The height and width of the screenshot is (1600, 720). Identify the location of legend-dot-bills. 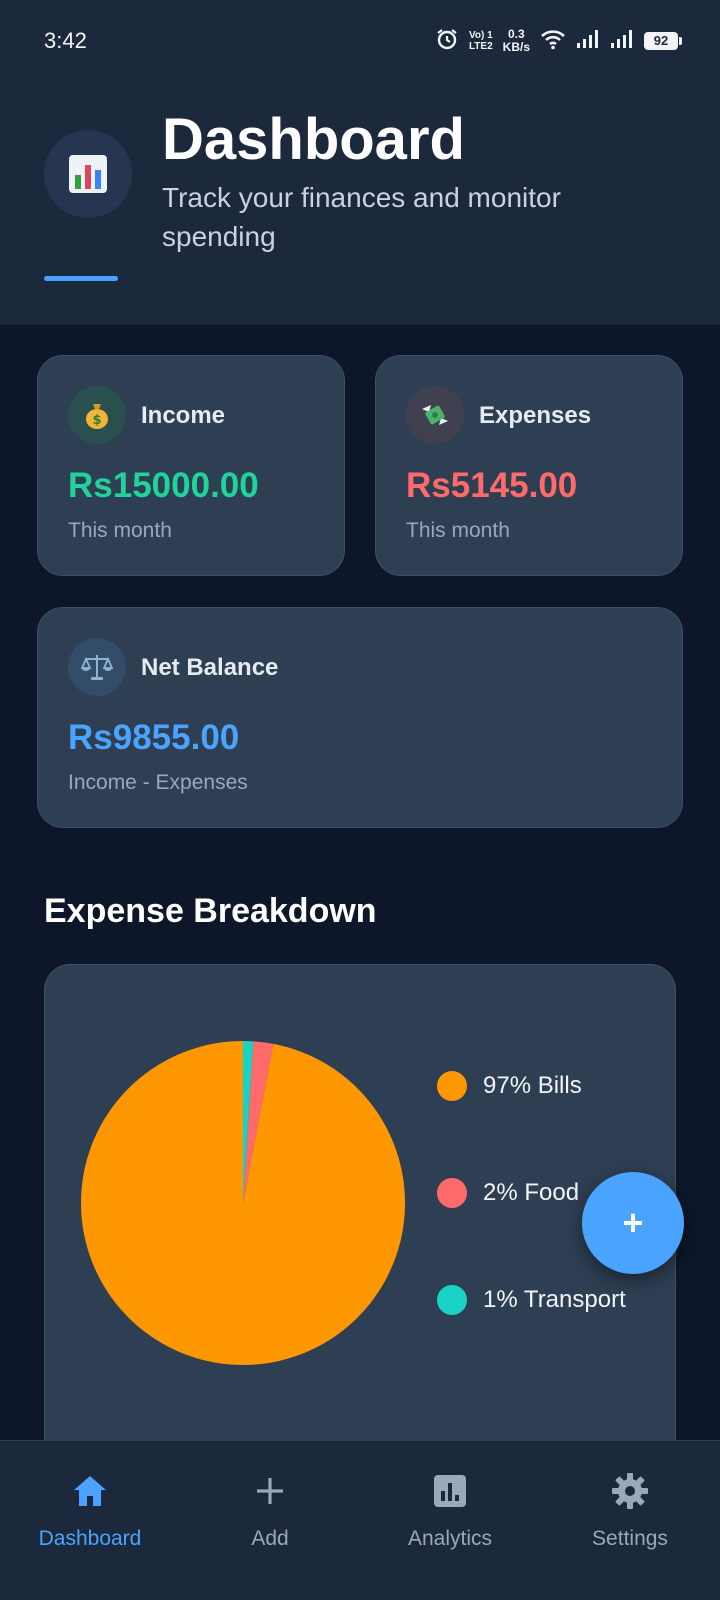
(452, 1086).